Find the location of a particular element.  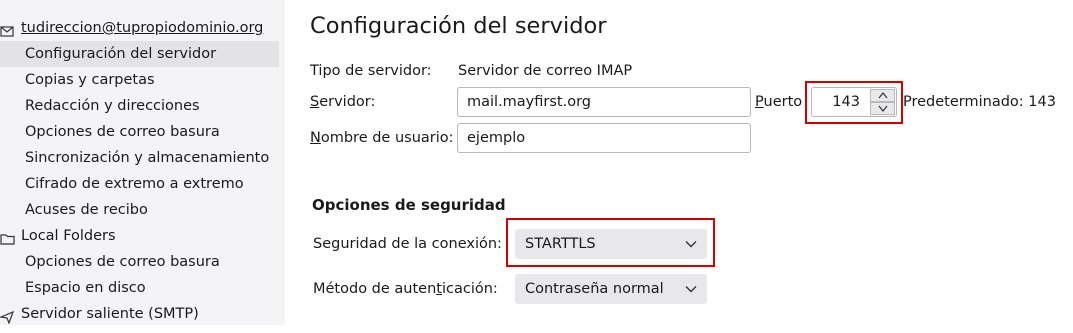

username-label-rest: ombre de usuario: is located at coordinates (387, 138).